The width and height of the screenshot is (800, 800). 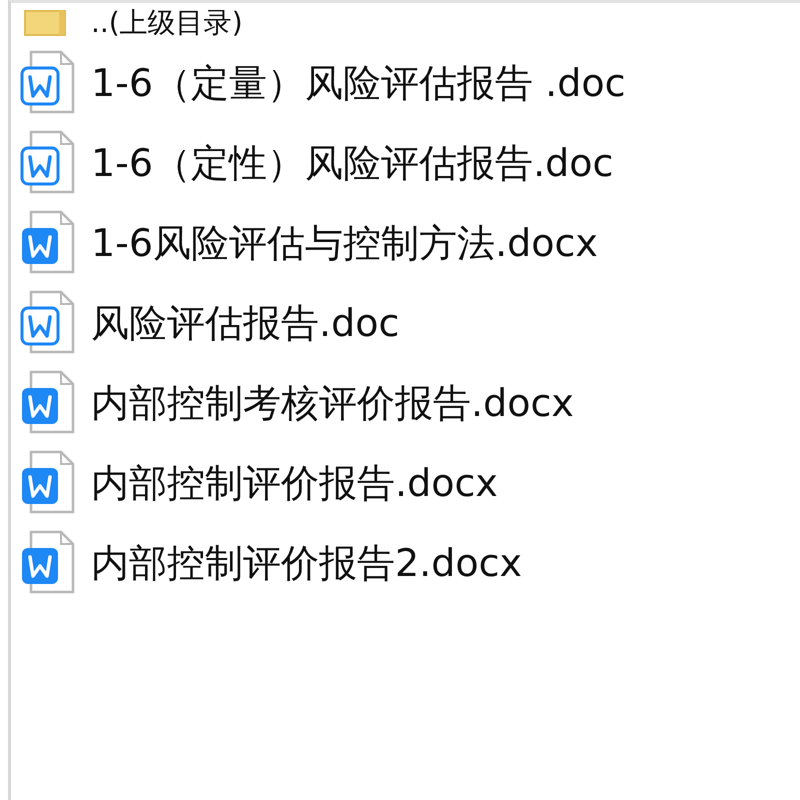 I want to click on file-name: 1-6（定性）风险评估报告.doc, so click(x=352, y=163).